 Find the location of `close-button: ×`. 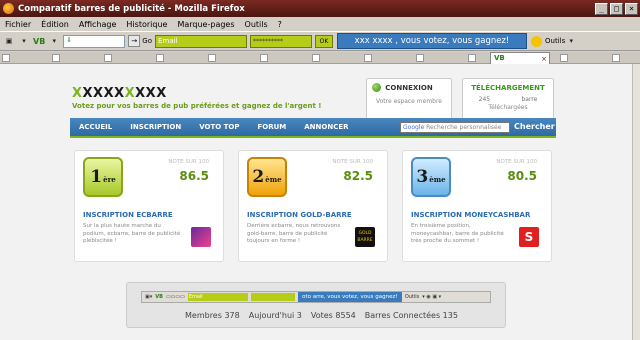

close-button: × is located at coordinates (631, 8).